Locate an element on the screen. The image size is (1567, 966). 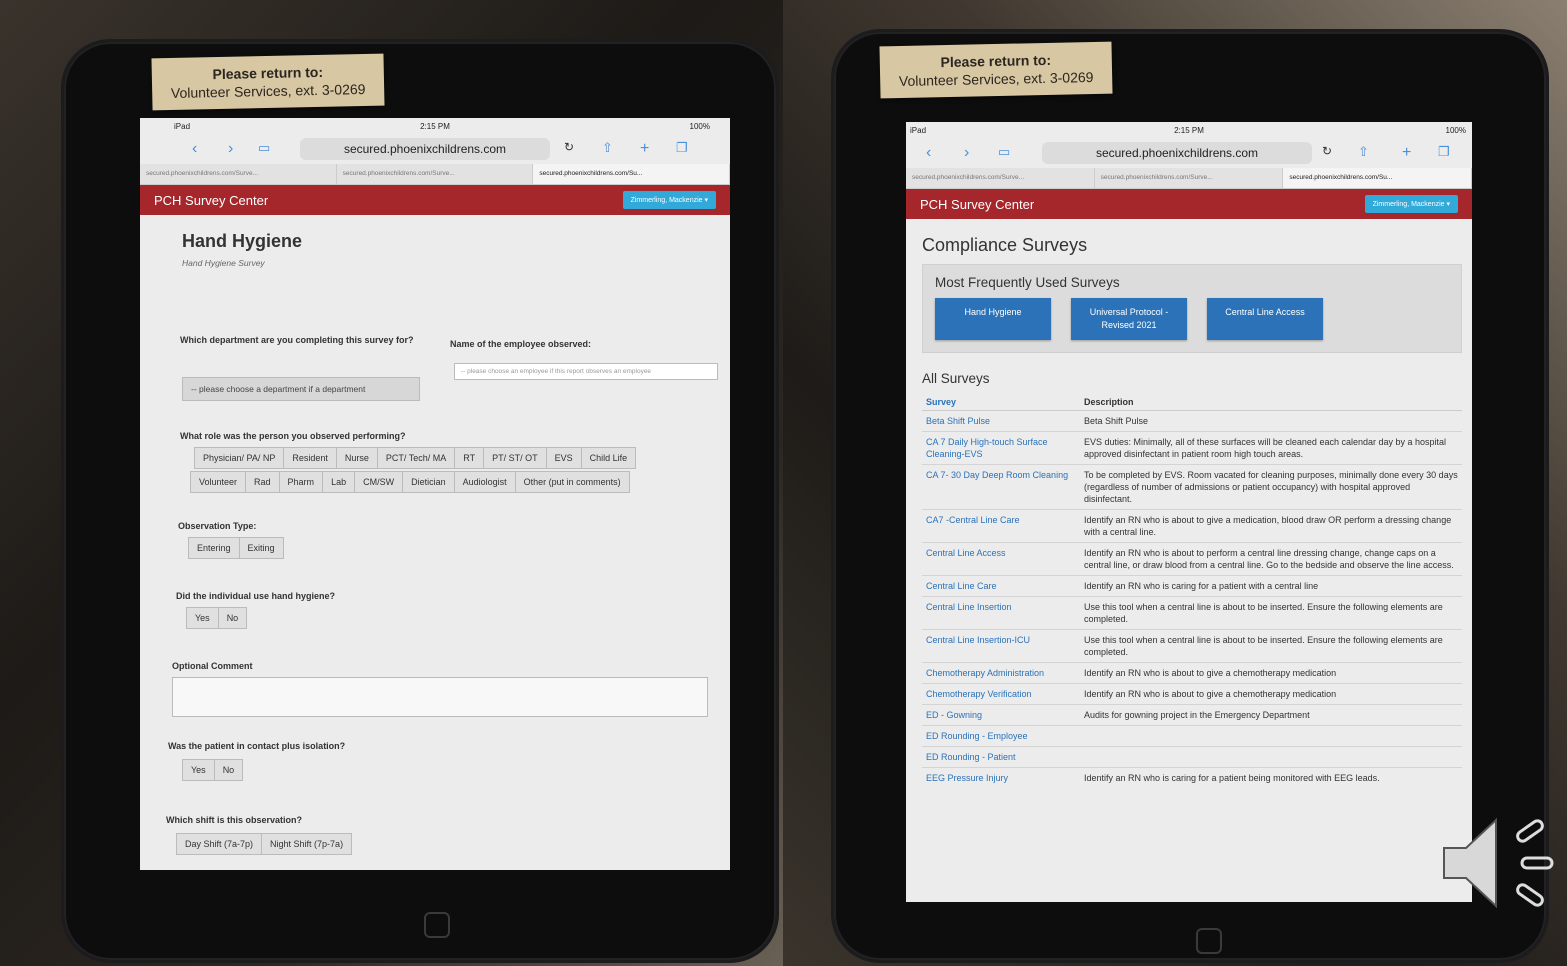
role-option: Rad is located at coordinates (262, 482).